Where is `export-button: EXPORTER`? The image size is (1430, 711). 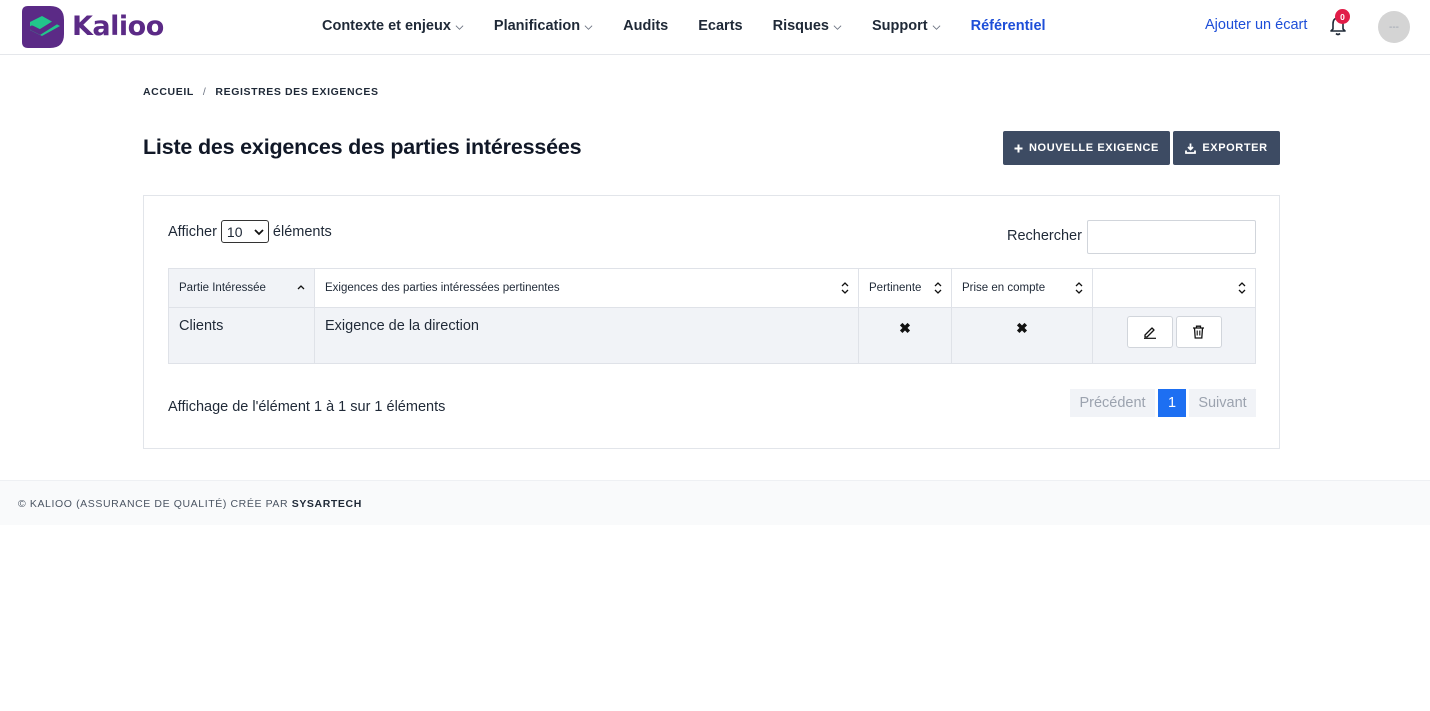
export-button: EXPORTER is located at coordinates (1226, 148).